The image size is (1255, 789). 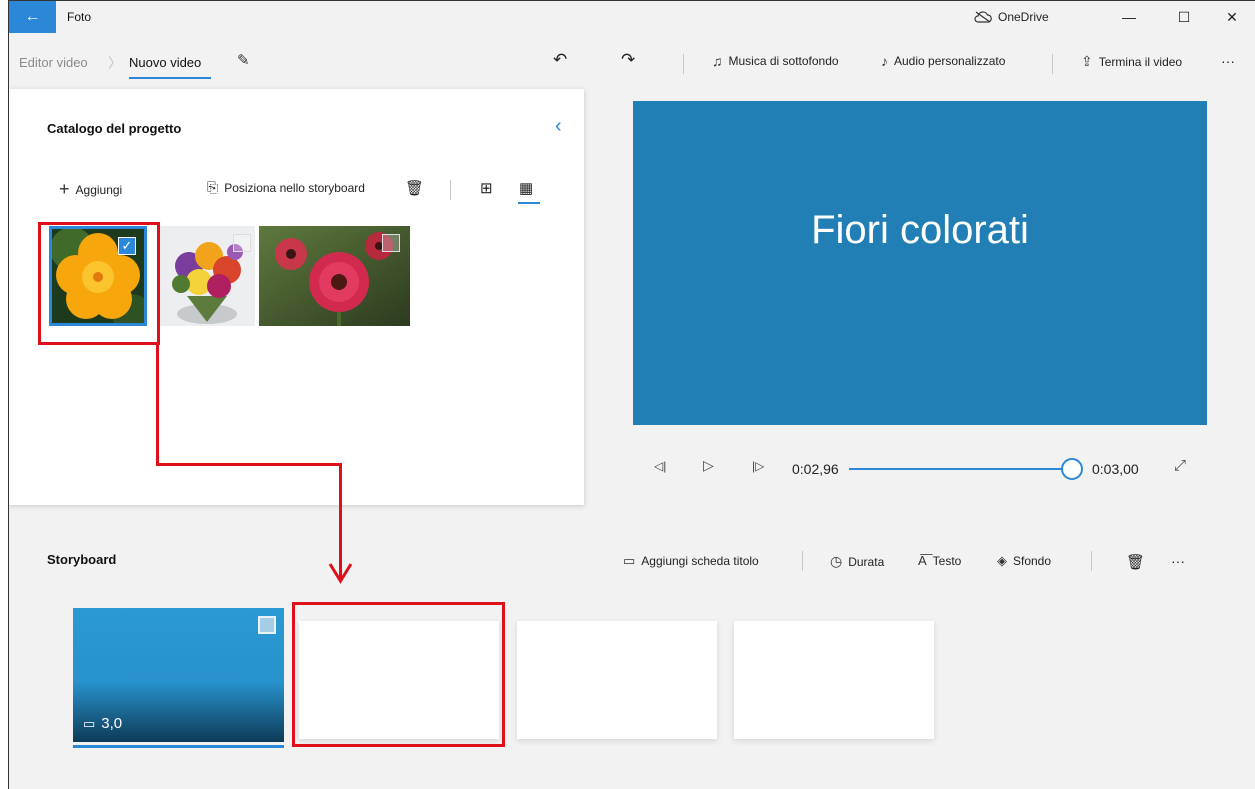 I want to click on undo-button: ↶, so click(x=560, y=60).